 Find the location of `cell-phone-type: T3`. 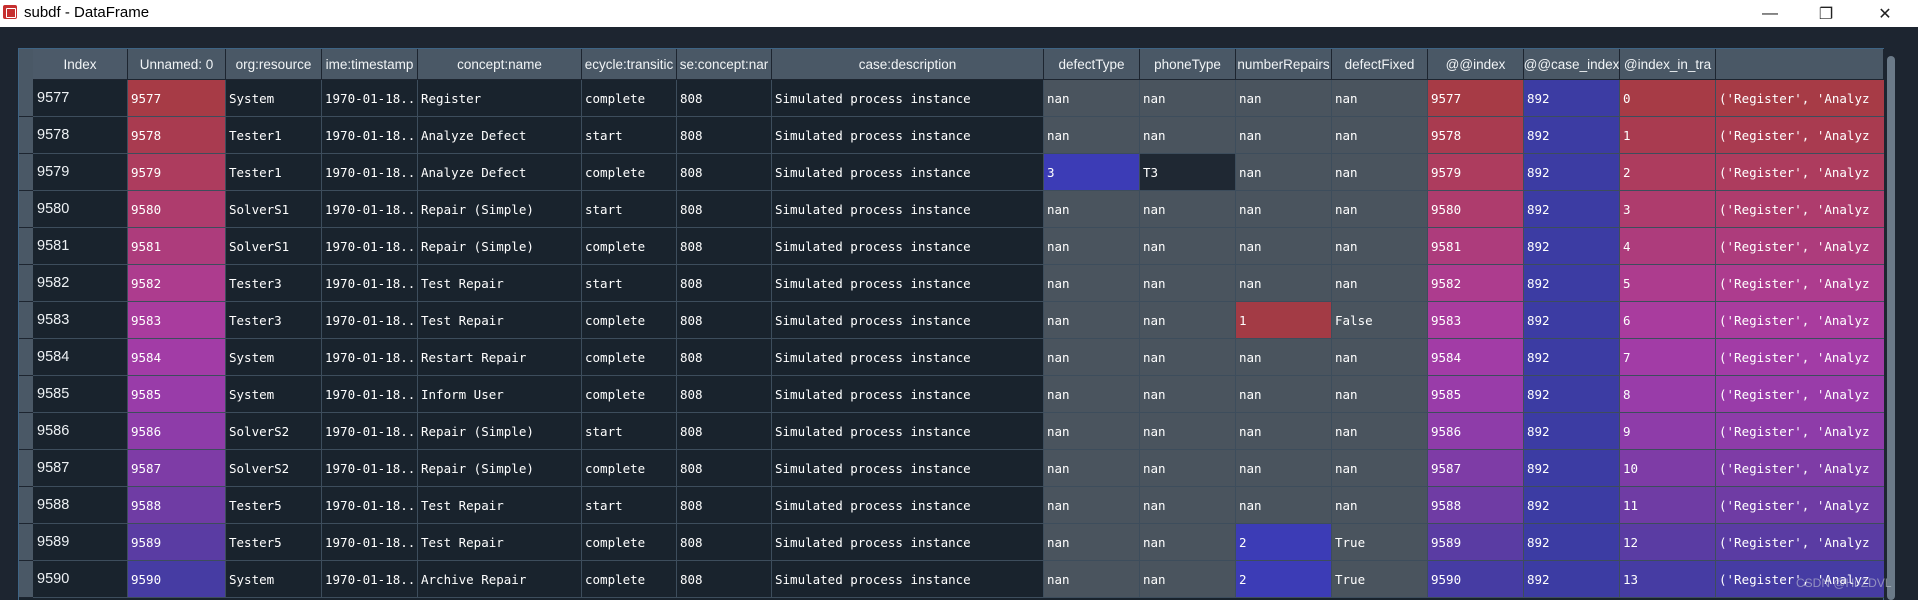

cell-phone-type: T3 is located at coordinates (1188, 172).